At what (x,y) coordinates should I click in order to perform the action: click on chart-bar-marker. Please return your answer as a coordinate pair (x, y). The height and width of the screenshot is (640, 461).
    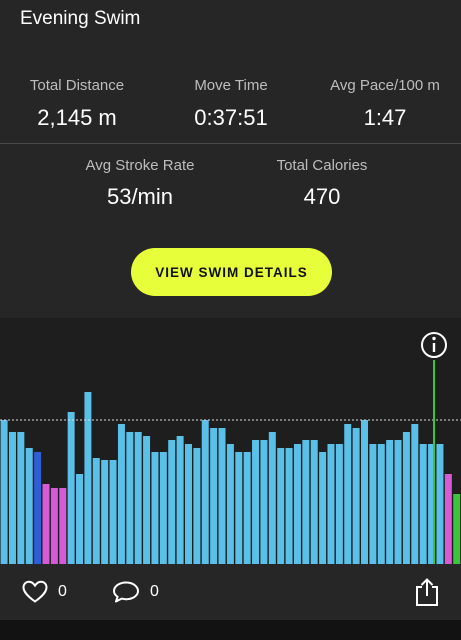
    Looking at the image, I should click on (457, 529).